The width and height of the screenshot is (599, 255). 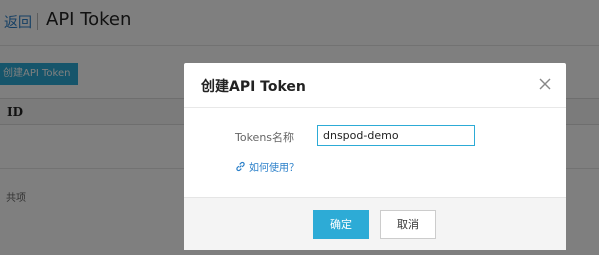 I want to click on close-icon, so click(x=545, y=84).